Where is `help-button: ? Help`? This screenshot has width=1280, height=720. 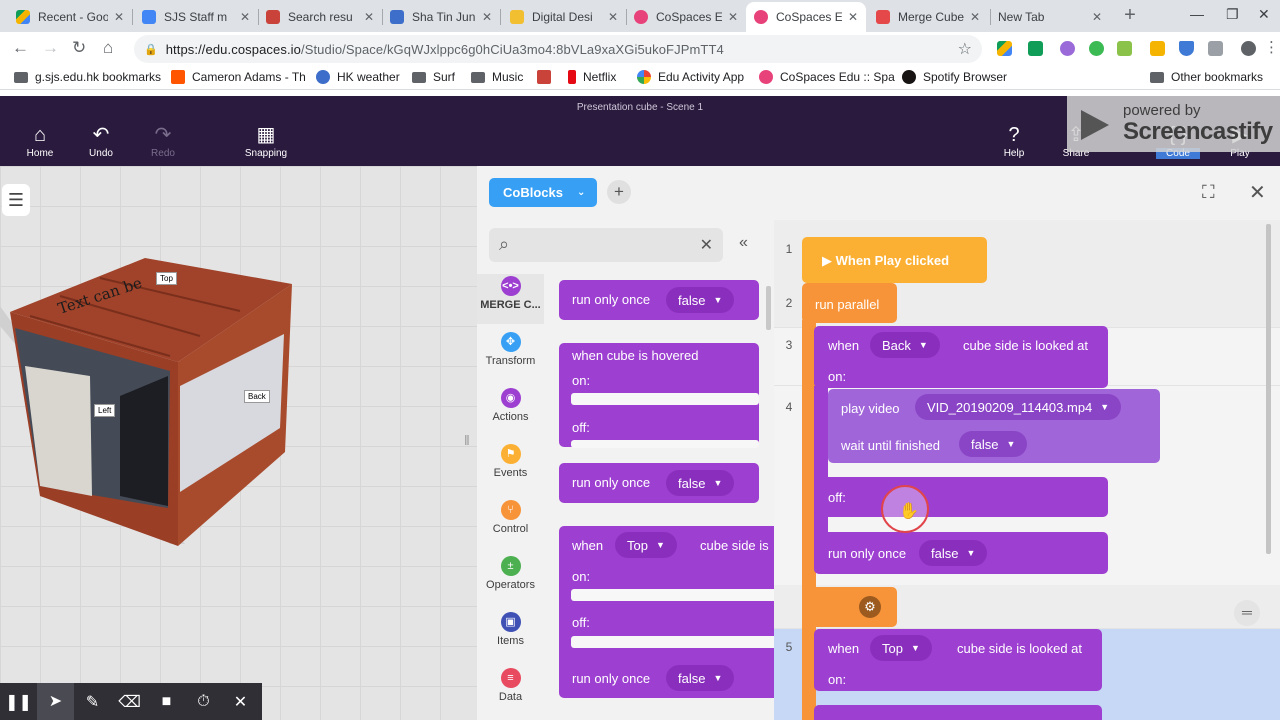 help-button: ? Help is located at coordinates (1014, 141).